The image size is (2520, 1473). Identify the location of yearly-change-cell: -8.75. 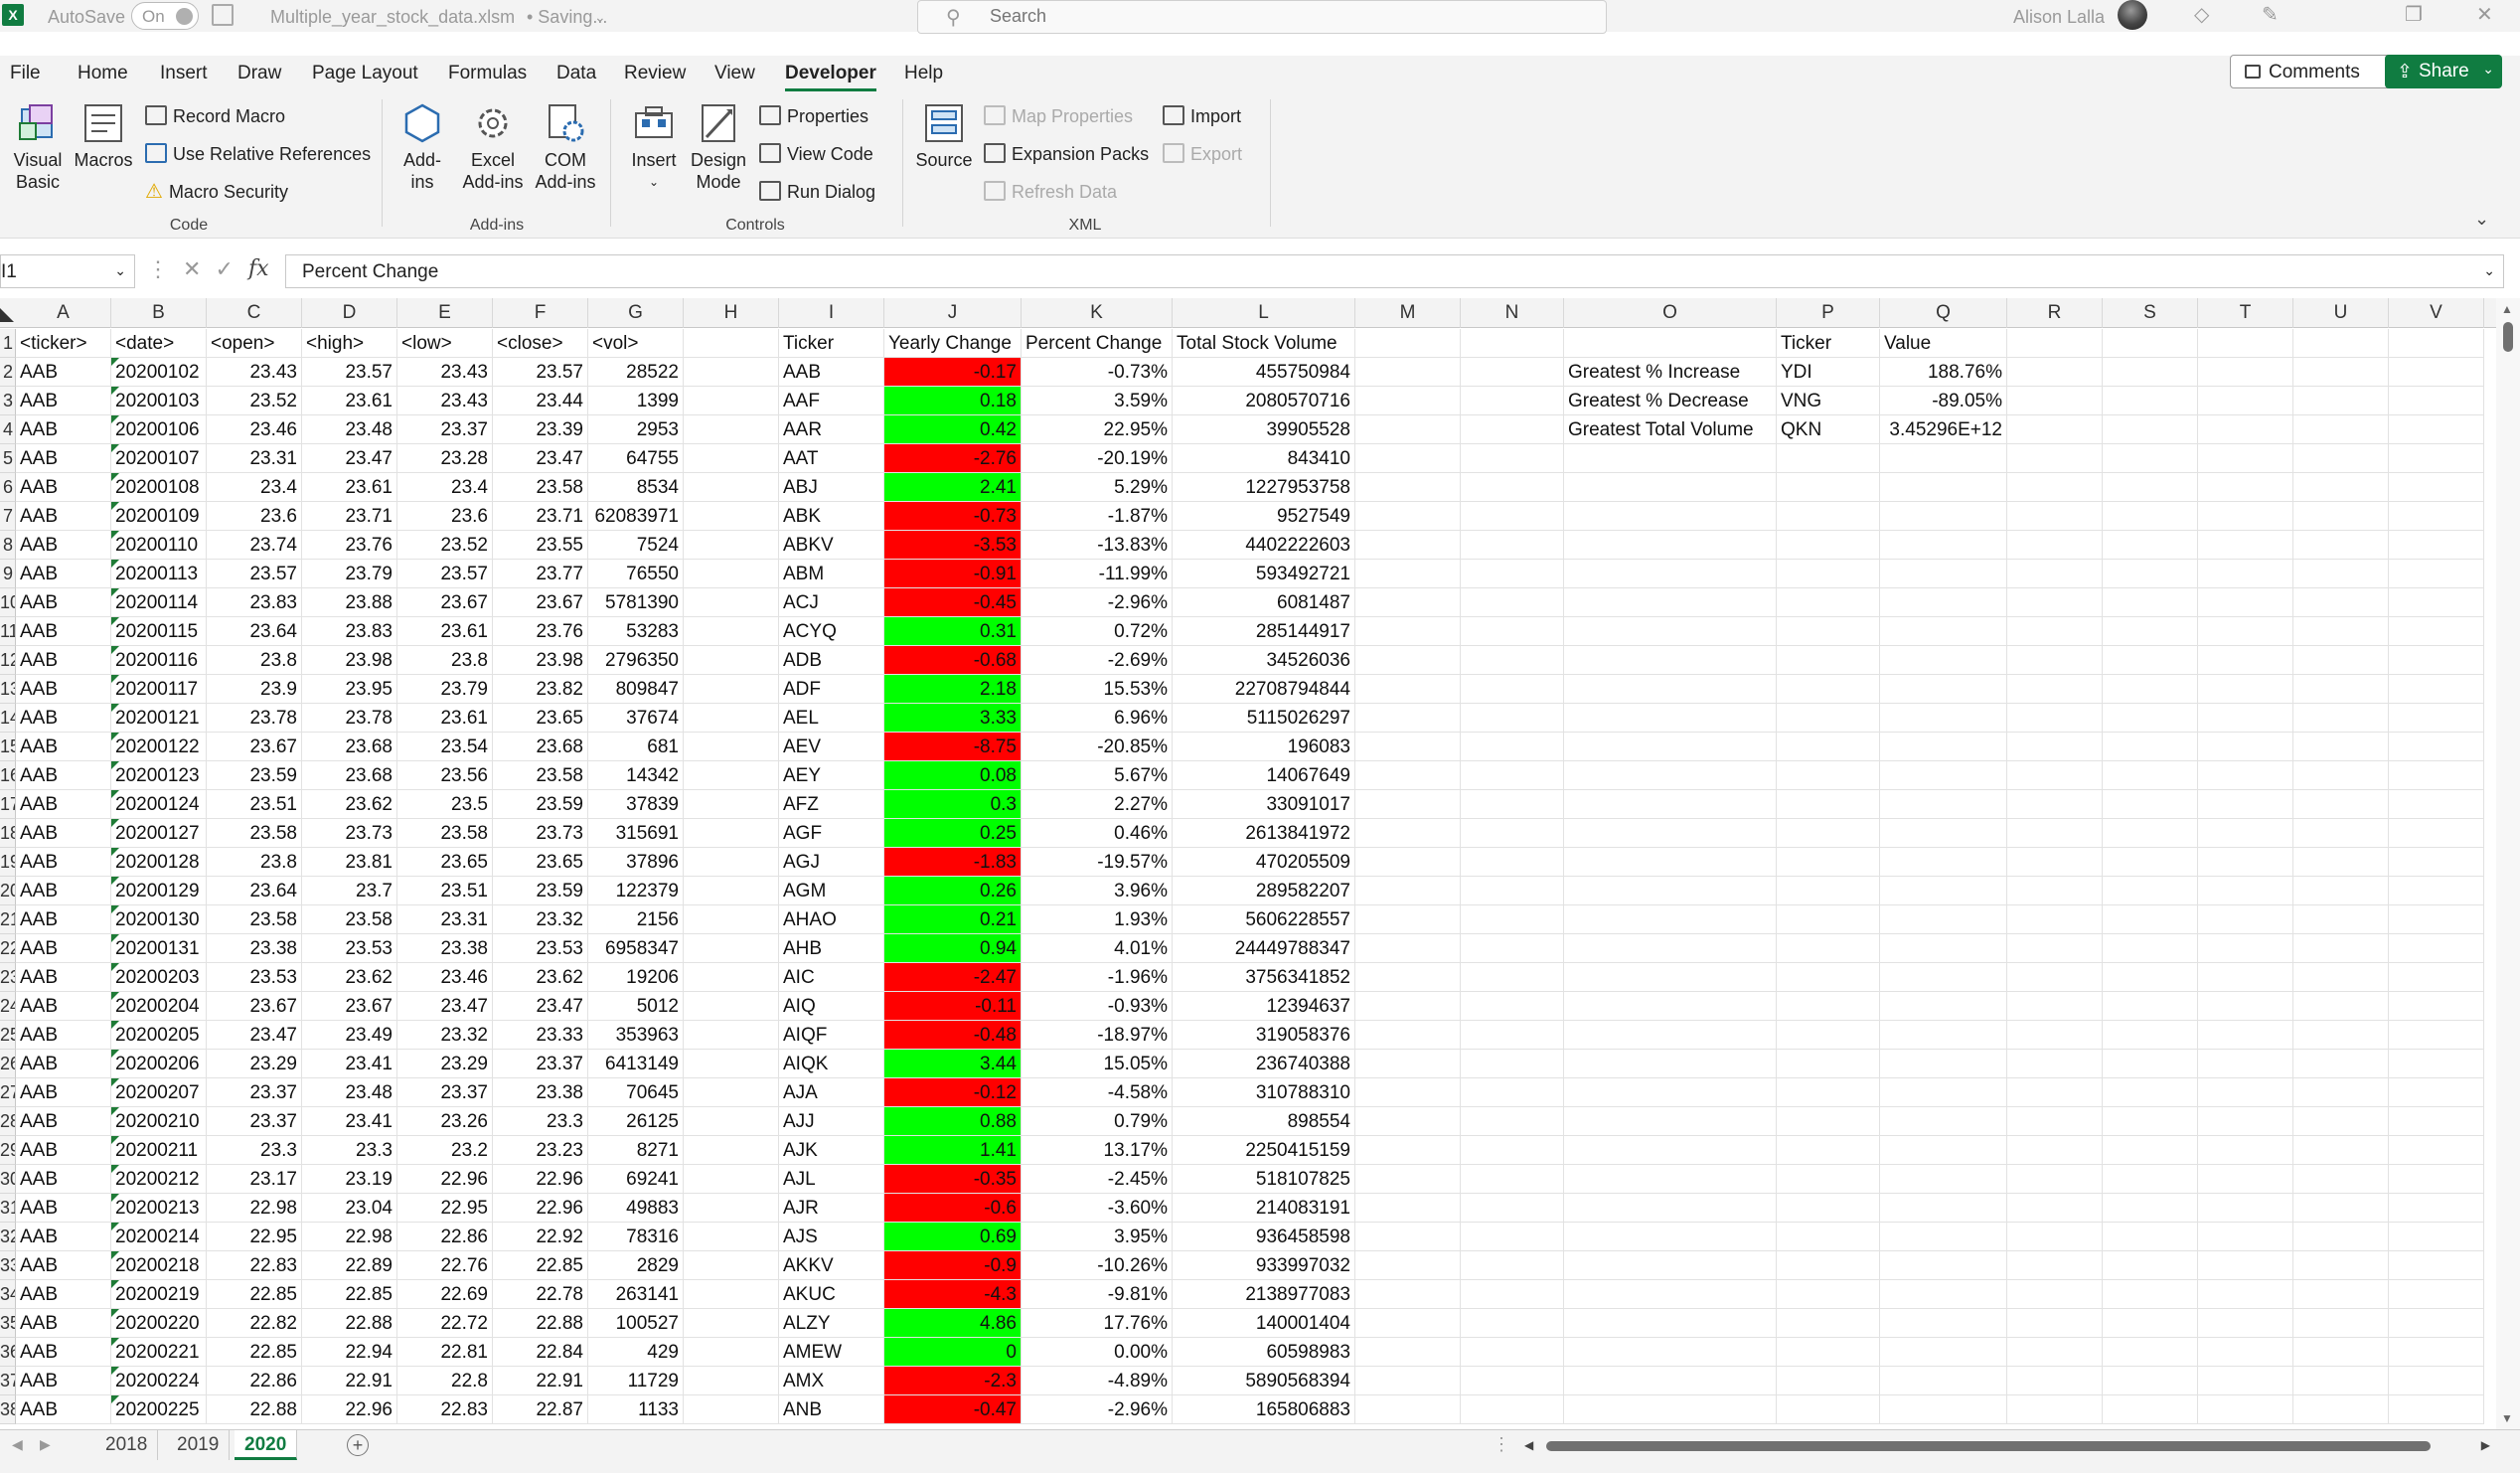
(953, 747).